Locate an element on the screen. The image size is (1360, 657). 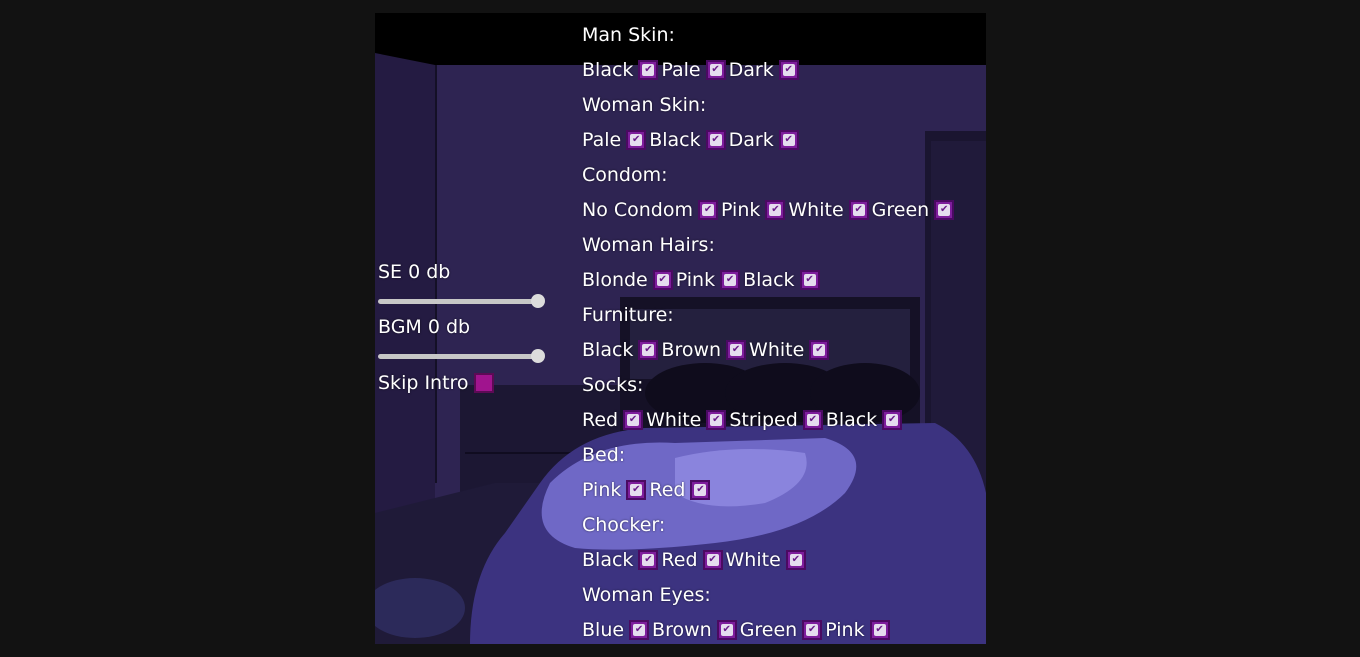
setting-option: Brown ✔ is located at coordinates (696, 630).